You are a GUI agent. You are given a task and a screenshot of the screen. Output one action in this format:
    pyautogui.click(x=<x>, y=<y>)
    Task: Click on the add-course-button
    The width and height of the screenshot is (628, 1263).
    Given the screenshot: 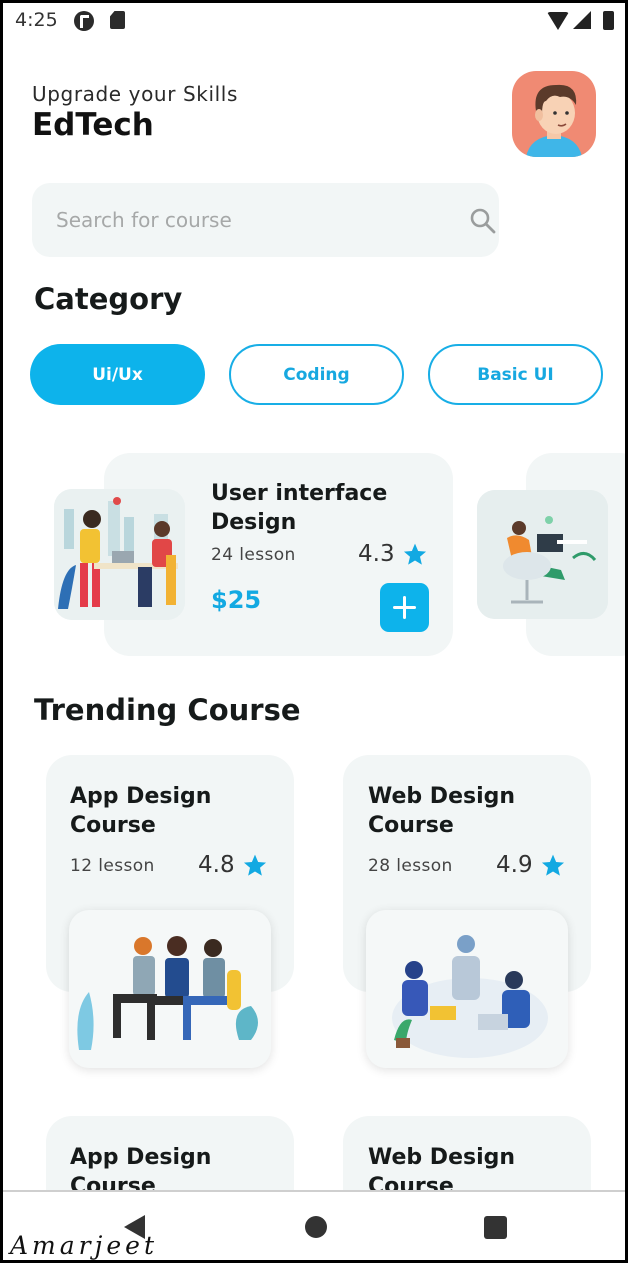 What is the action you would take?
    pyautogui.click(x=404, y=607)
    